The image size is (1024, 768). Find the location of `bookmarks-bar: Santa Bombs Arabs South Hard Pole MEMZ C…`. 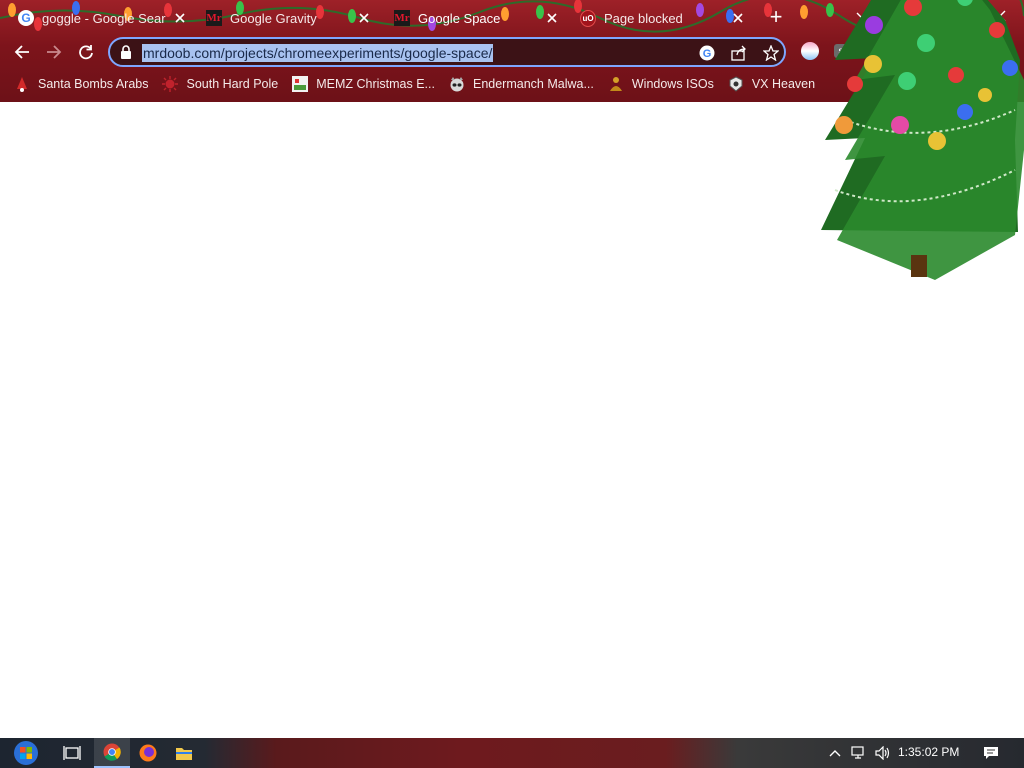

bookmarks-bar: Santa Bombs Arabs South Hard Pole MEMZ C… is located at coordinates (512, 84).